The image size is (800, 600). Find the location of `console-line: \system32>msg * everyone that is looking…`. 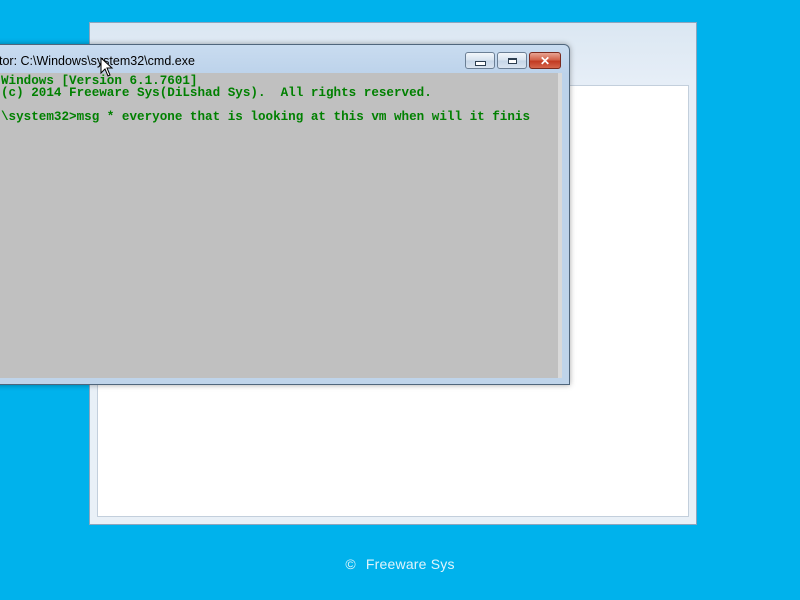

console-line: \system32>msg * everyone that is looking… is located at coordinates (266, 117).